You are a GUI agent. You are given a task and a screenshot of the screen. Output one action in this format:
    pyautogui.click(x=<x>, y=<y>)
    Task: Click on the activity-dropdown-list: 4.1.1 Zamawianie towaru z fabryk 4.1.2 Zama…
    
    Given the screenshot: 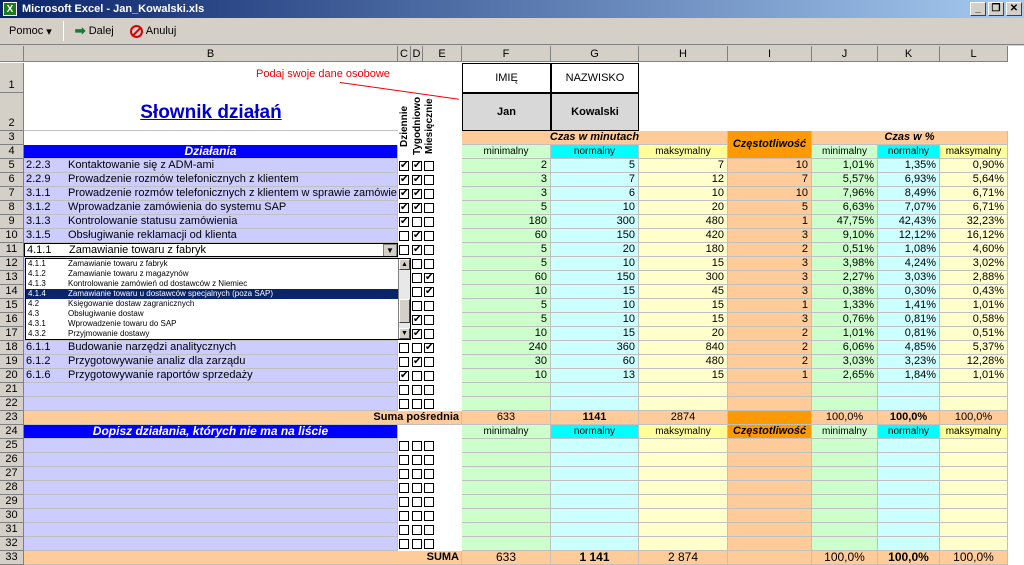 What is the action you would take?
    pyautogui.click(x=218, y=299)
    